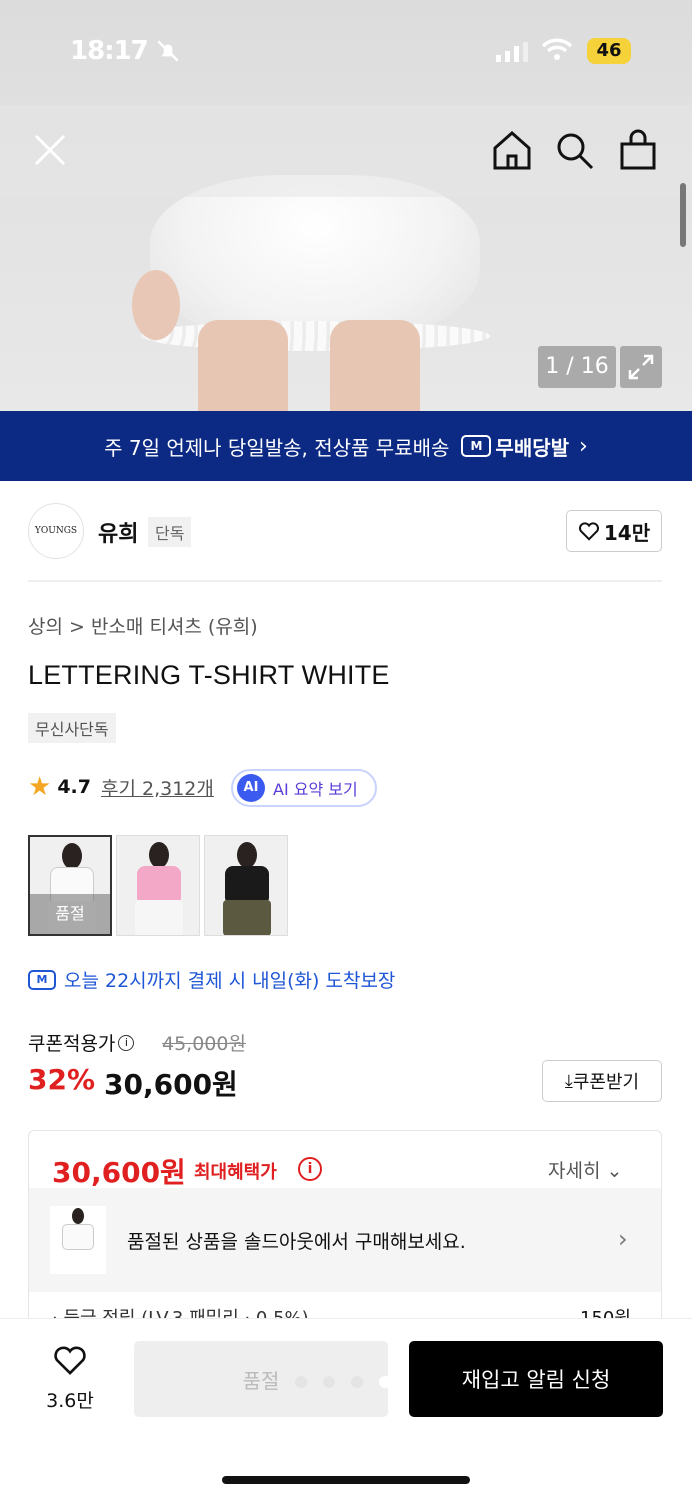 Image resolution: width=692 pixels, height=1500 pixels. Describe the element at coordinates (72, 1044) in the screenshot. I see `coupon-price-label-text: 쿠폰적용가` at that location.